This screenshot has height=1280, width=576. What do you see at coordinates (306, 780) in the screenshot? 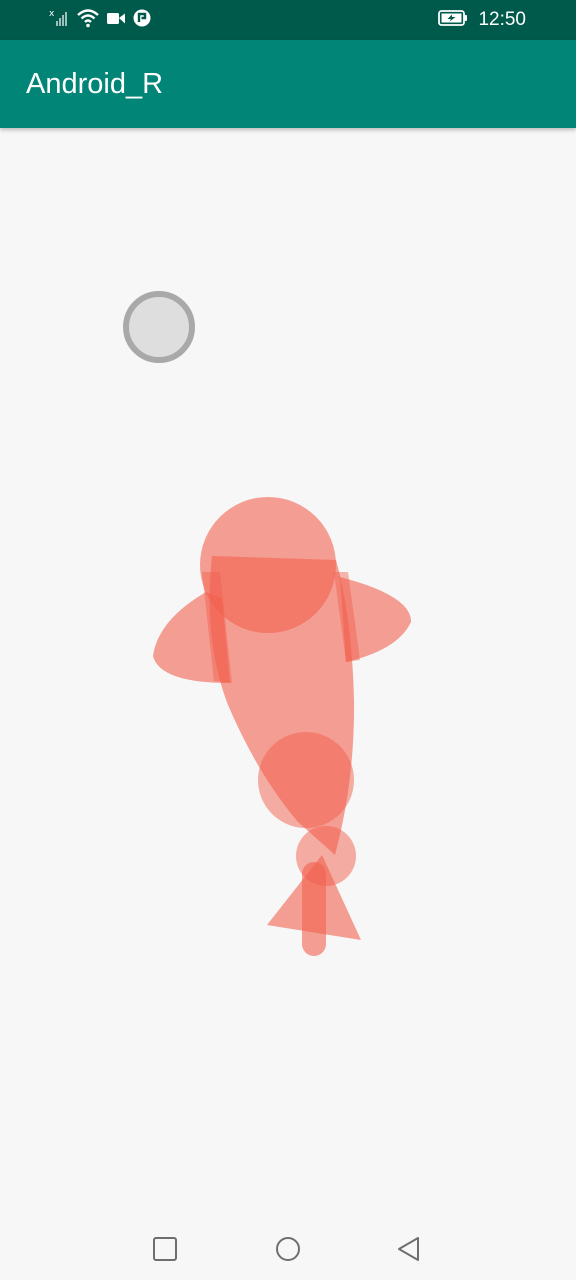
I see `fish-segment-large` at bounding box center [306, 780].